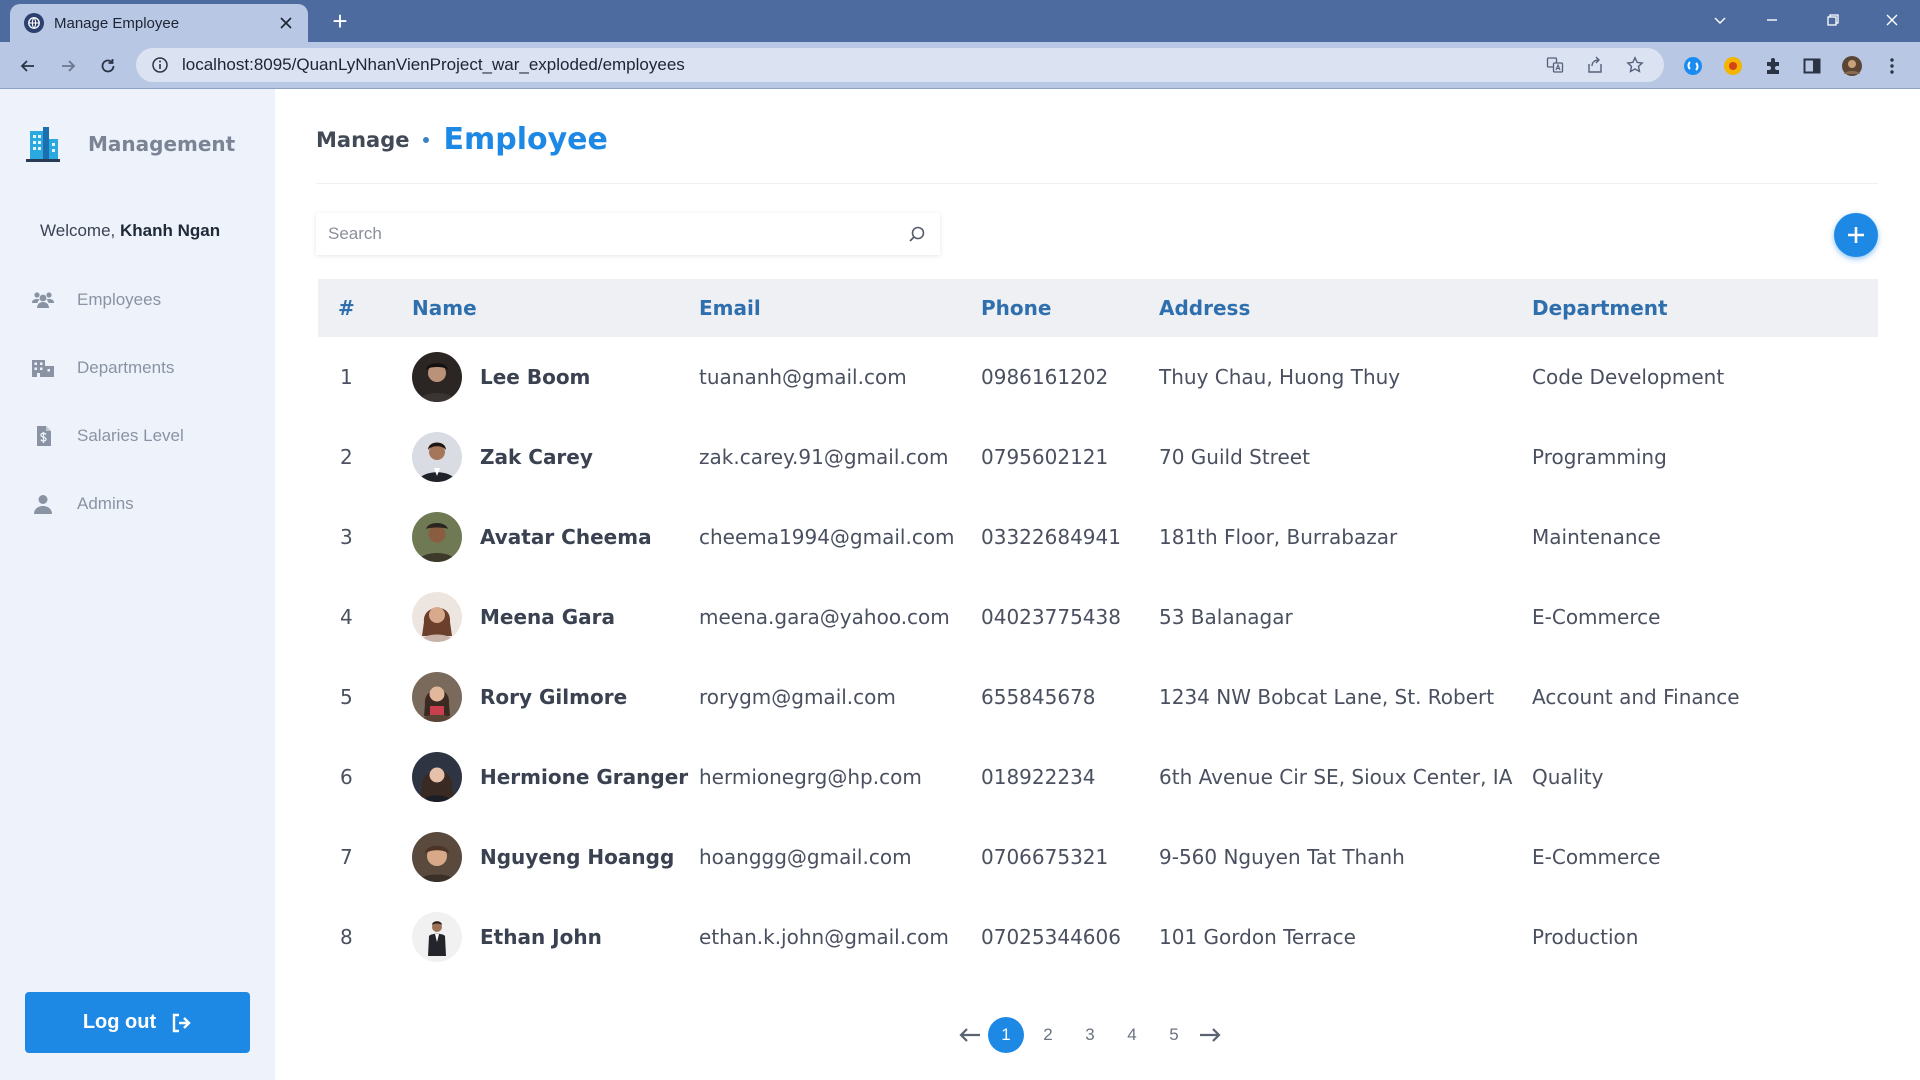  Describe the element at coordinates (970, 1035) in the screenshot. I see `arrow-left-icon` at that location.